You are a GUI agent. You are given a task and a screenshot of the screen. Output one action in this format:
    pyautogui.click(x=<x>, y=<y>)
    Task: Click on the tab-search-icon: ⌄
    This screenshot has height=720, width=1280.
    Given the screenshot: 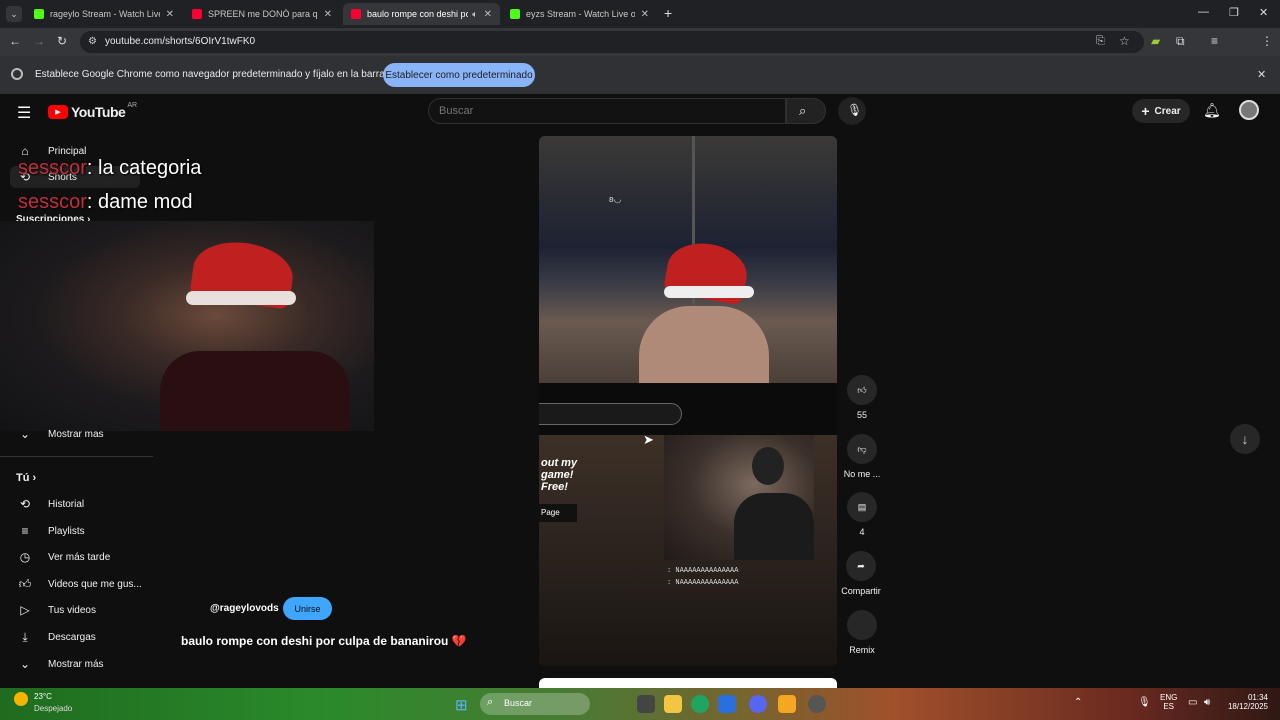 What is the action you would take?
    pyautogui.click(x=14, y=14)
    